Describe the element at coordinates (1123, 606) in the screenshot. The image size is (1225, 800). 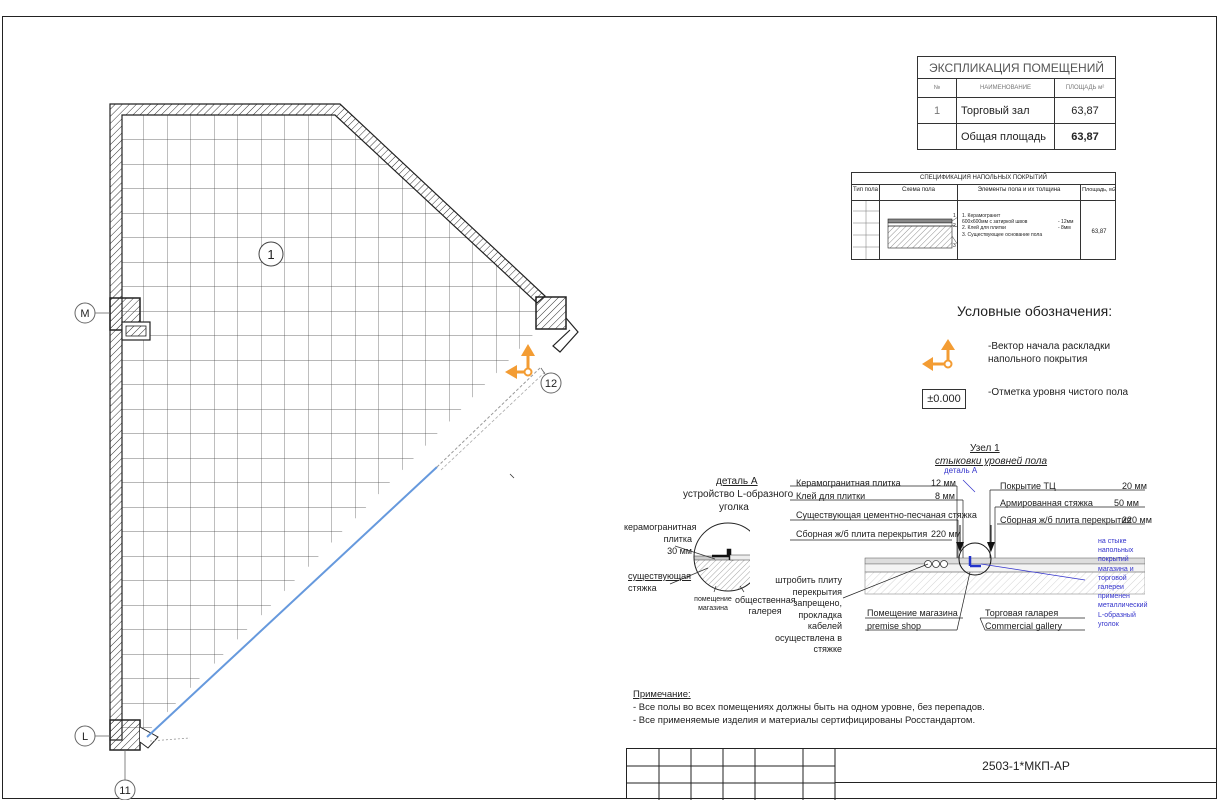
I see `blue-note-8: металлический` at that location.